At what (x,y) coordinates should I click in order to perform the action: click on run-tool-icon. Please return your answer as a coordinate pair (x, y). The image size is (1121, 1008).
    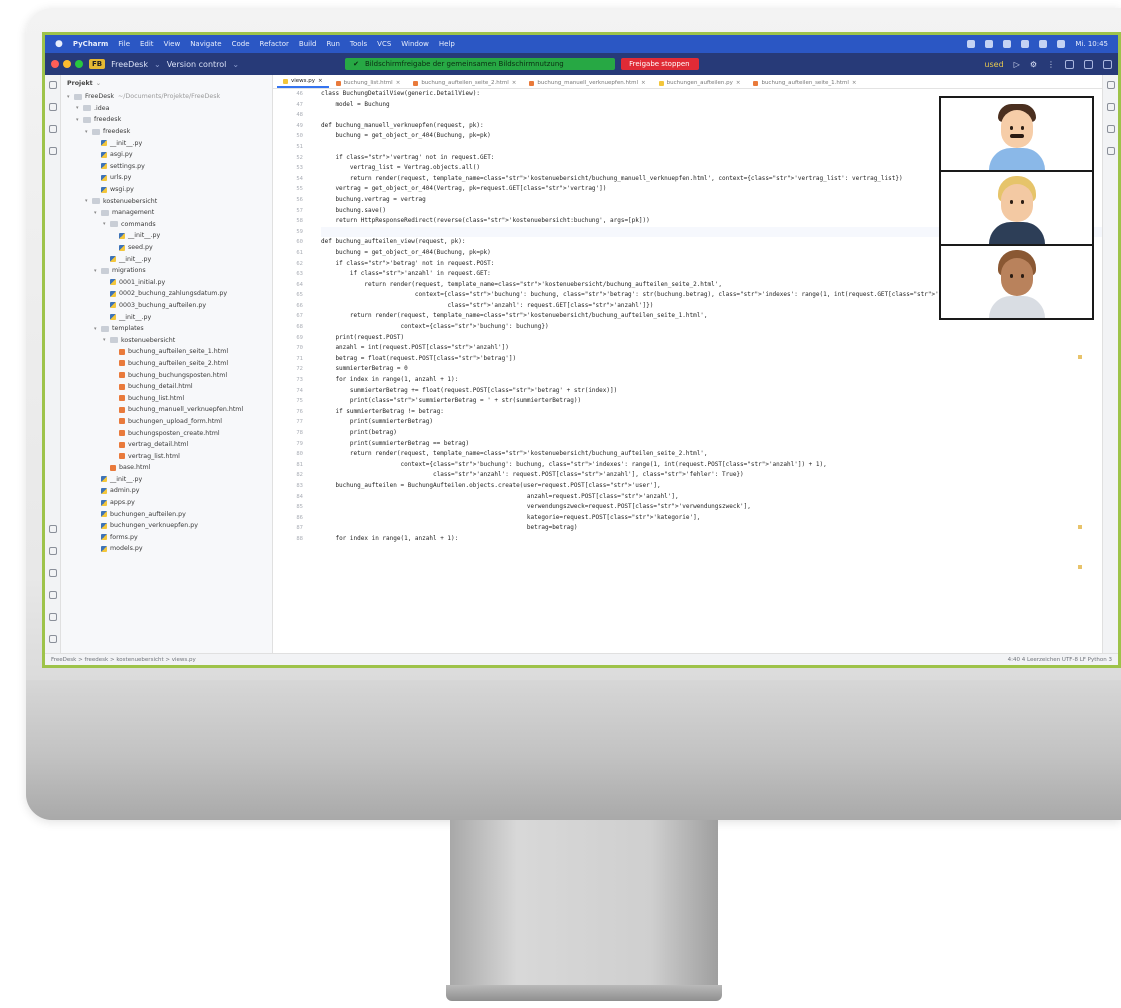
    Looking at the image, I should click on (52, 551).